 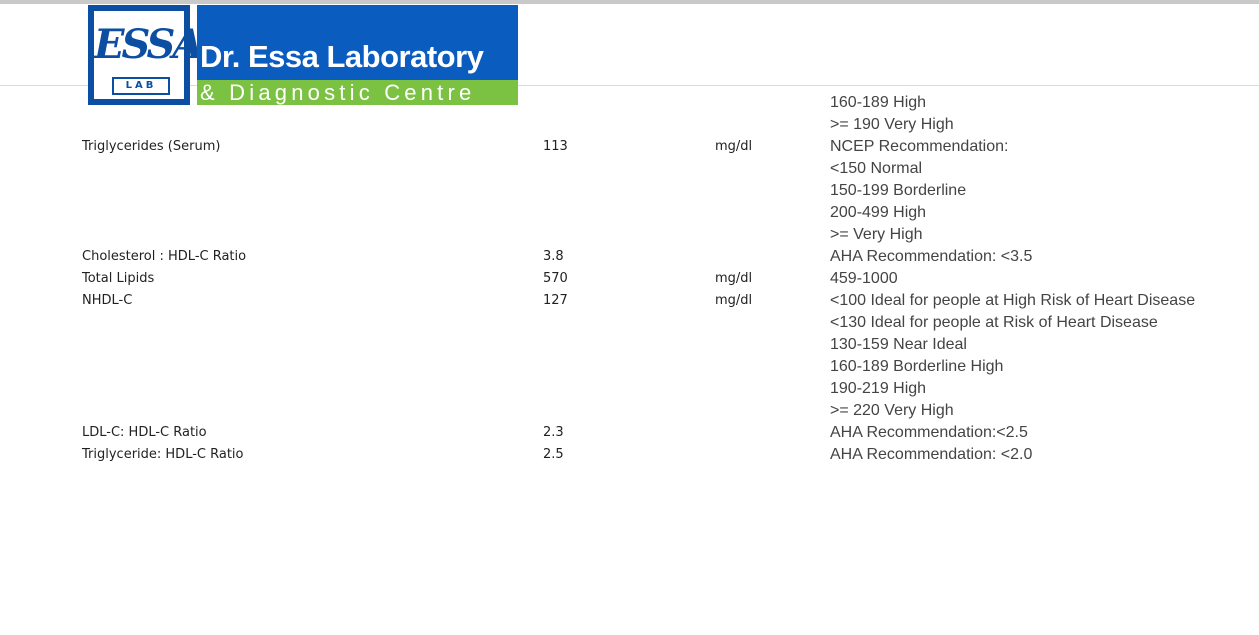 What do you see at coordinates (148, 44) in the screenshot?
I see `emblem-text: ESSA` at bounding box center [148, 44].